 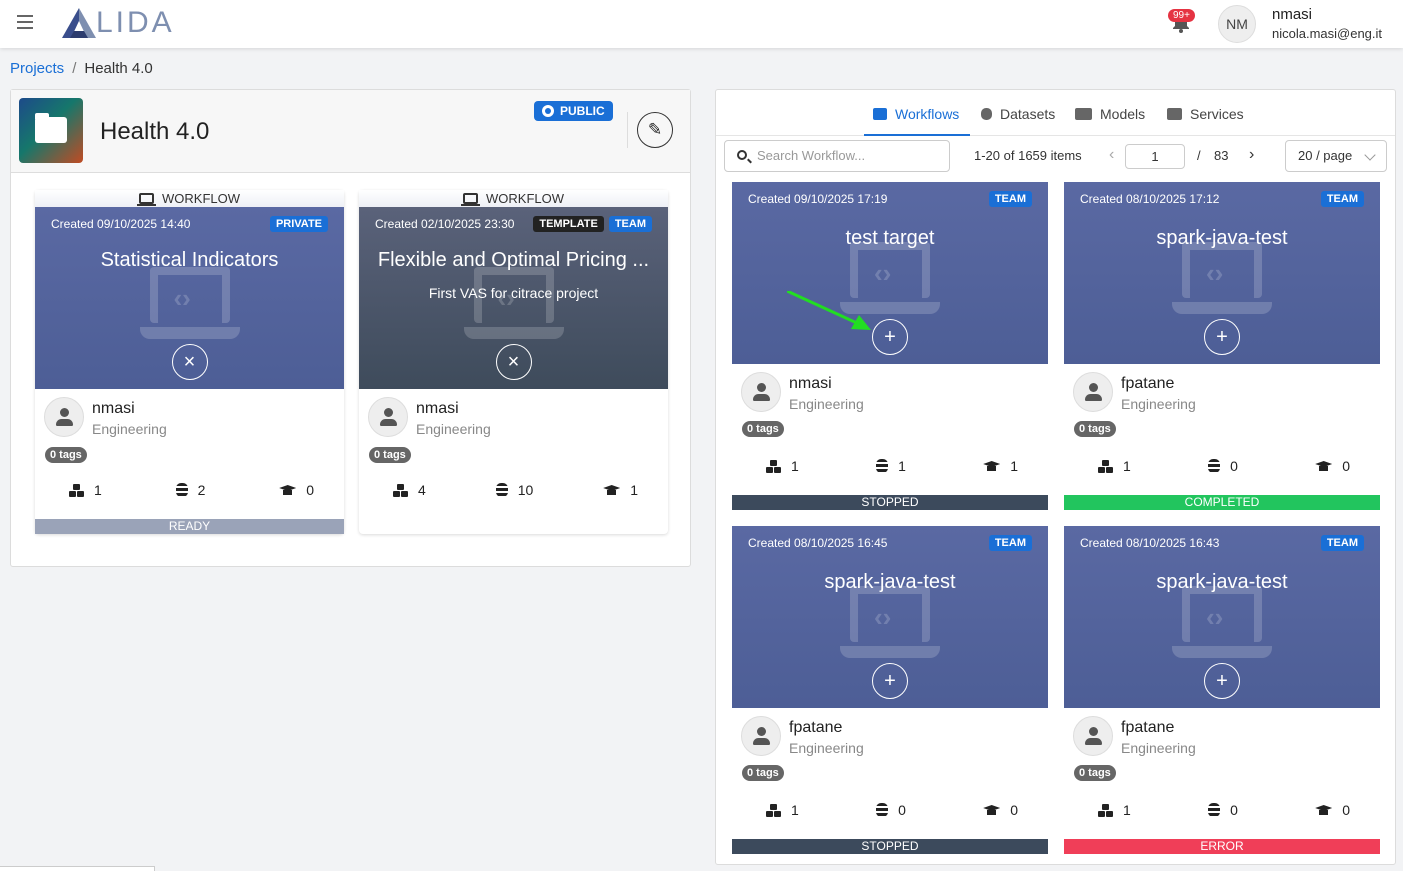 What do you see at coordinates (118, 22) in the screenshot?
I see `app-logo: LIDA` at bounding box center [118, 22].